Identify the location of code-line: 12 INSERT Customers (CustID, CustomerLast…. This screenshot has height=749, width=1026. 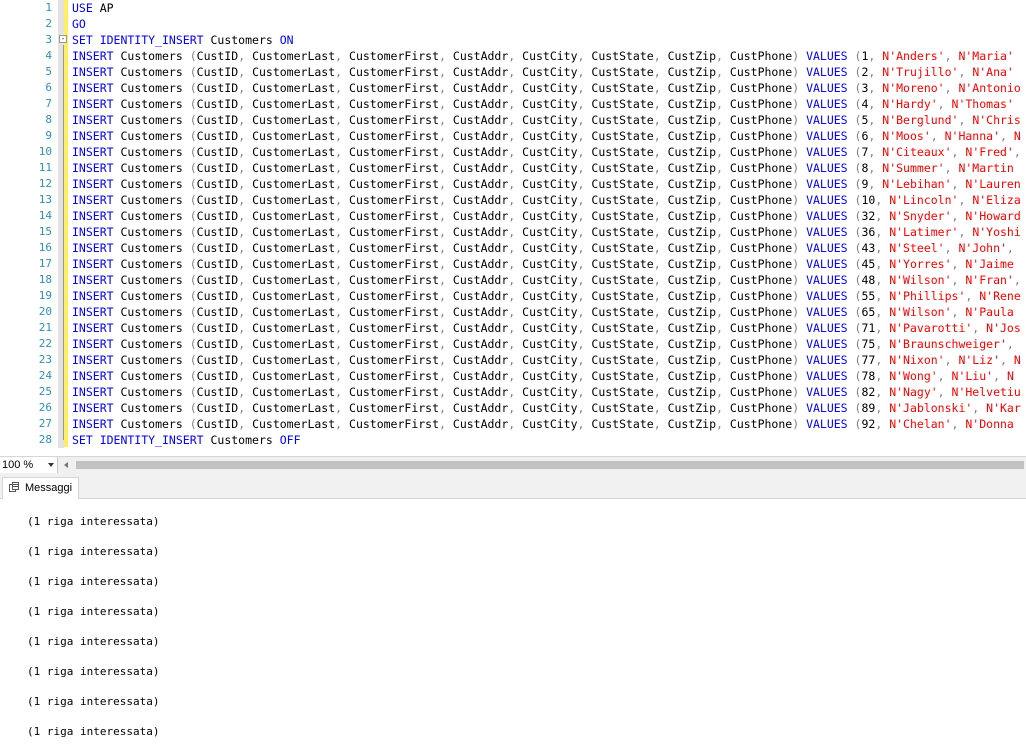
(513, 184).